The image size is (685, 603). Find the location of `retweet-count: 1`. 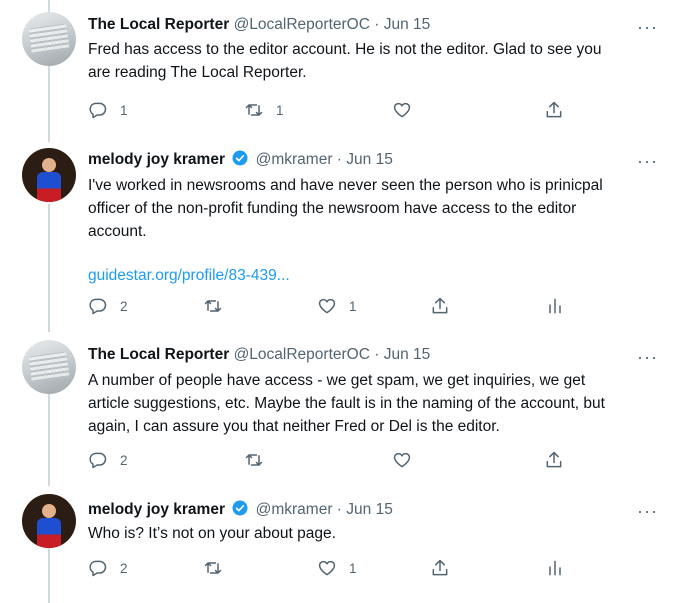

retweet-count: 1 is located at coordinates (280, 110).